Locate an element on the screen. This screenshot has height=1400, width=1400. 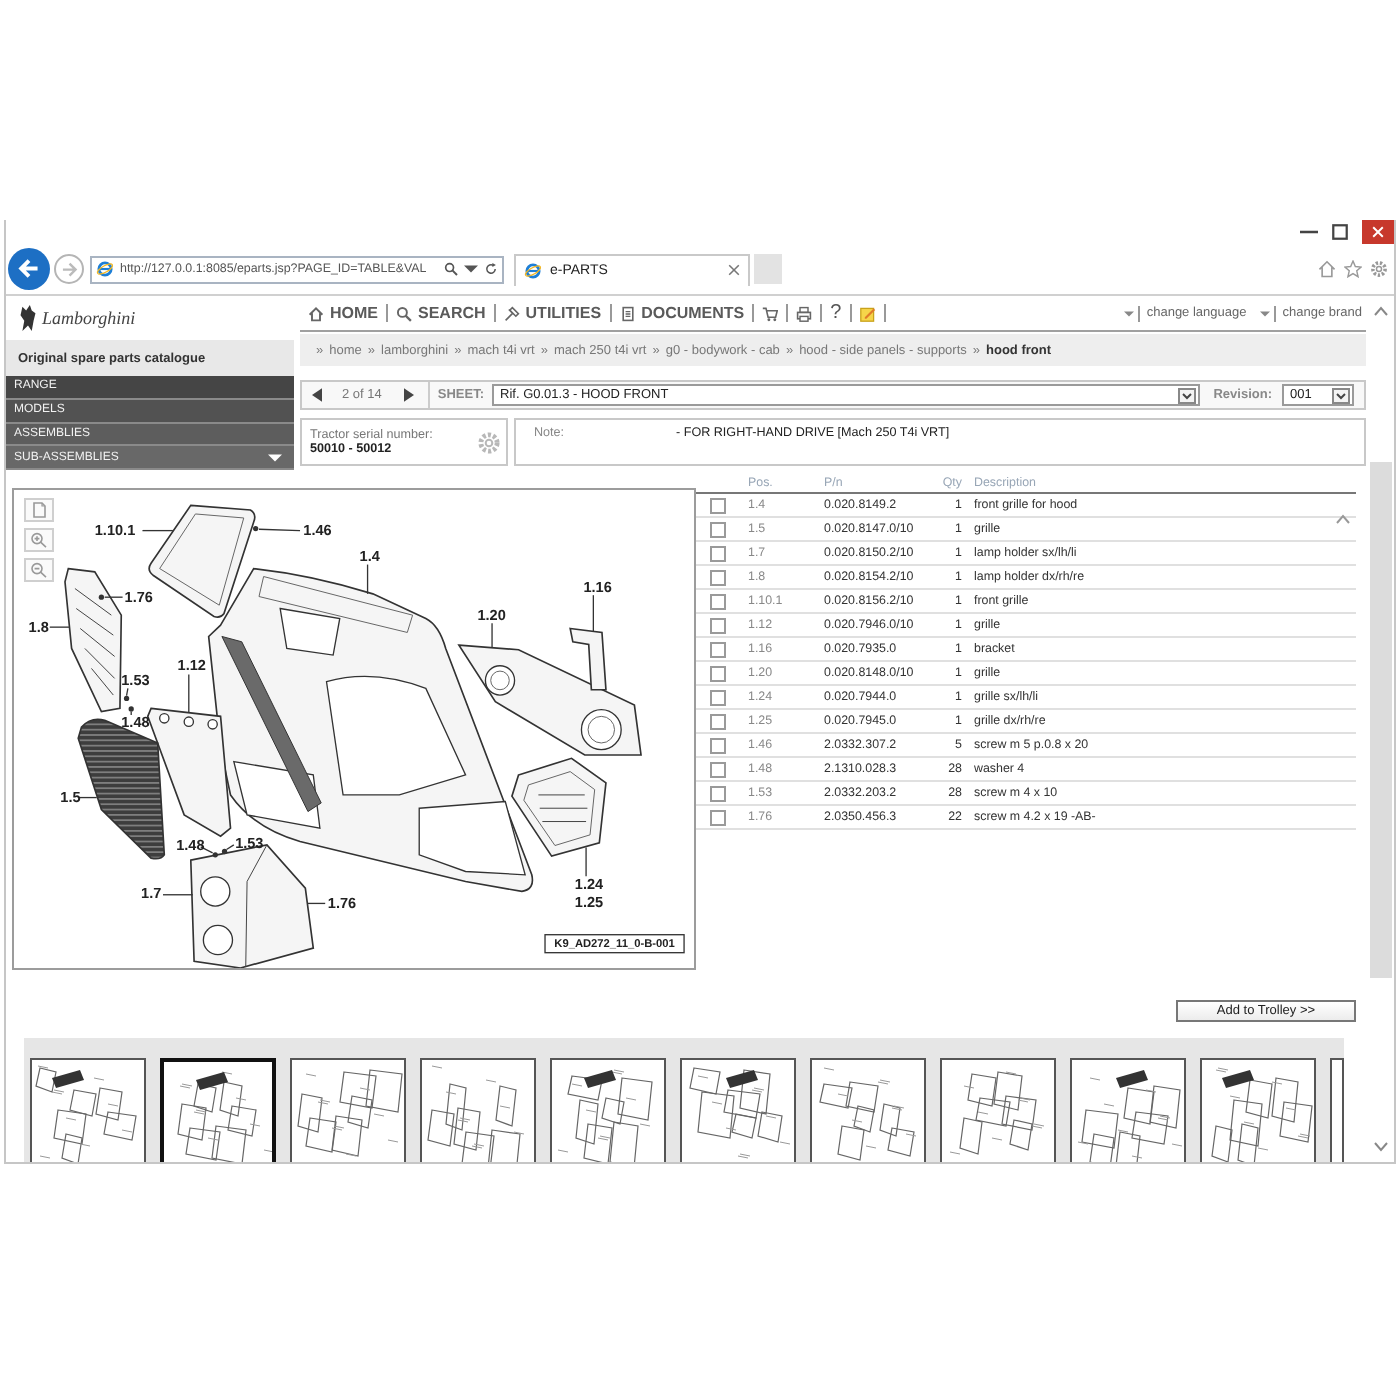
close-button is located at coordinates (1378, 232).